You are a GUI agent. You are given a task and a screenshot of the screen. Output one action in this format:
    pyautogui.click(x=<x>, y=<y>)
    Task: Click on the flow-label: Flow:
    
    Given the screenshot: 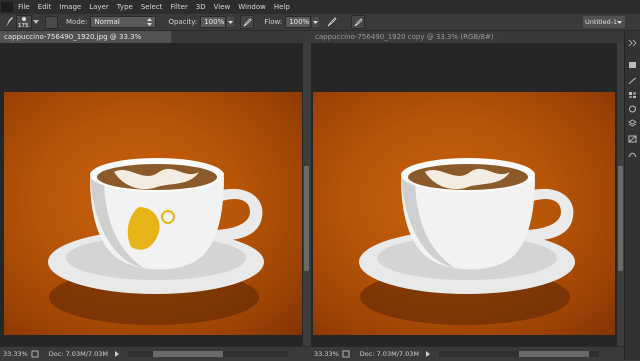 What is the action you would take?
    pyautogui.click(x=273, y=22)
    